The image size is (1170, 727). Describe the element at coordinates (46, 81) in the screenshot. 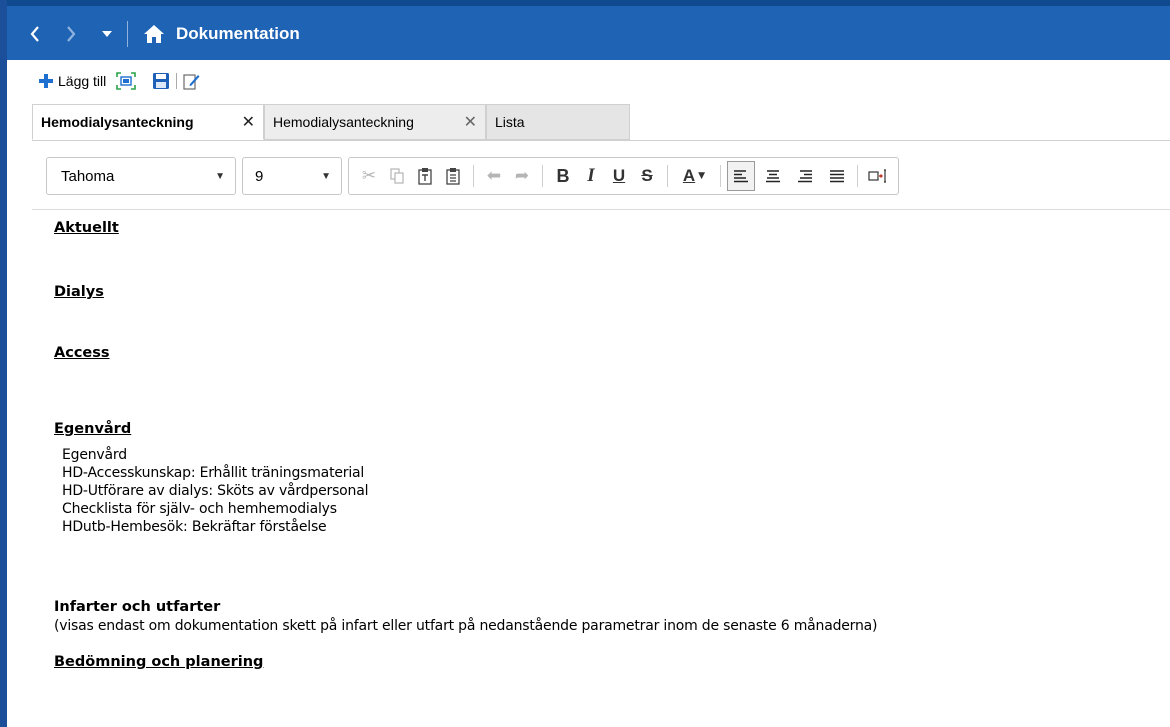

I see `plus-icon` at that location.